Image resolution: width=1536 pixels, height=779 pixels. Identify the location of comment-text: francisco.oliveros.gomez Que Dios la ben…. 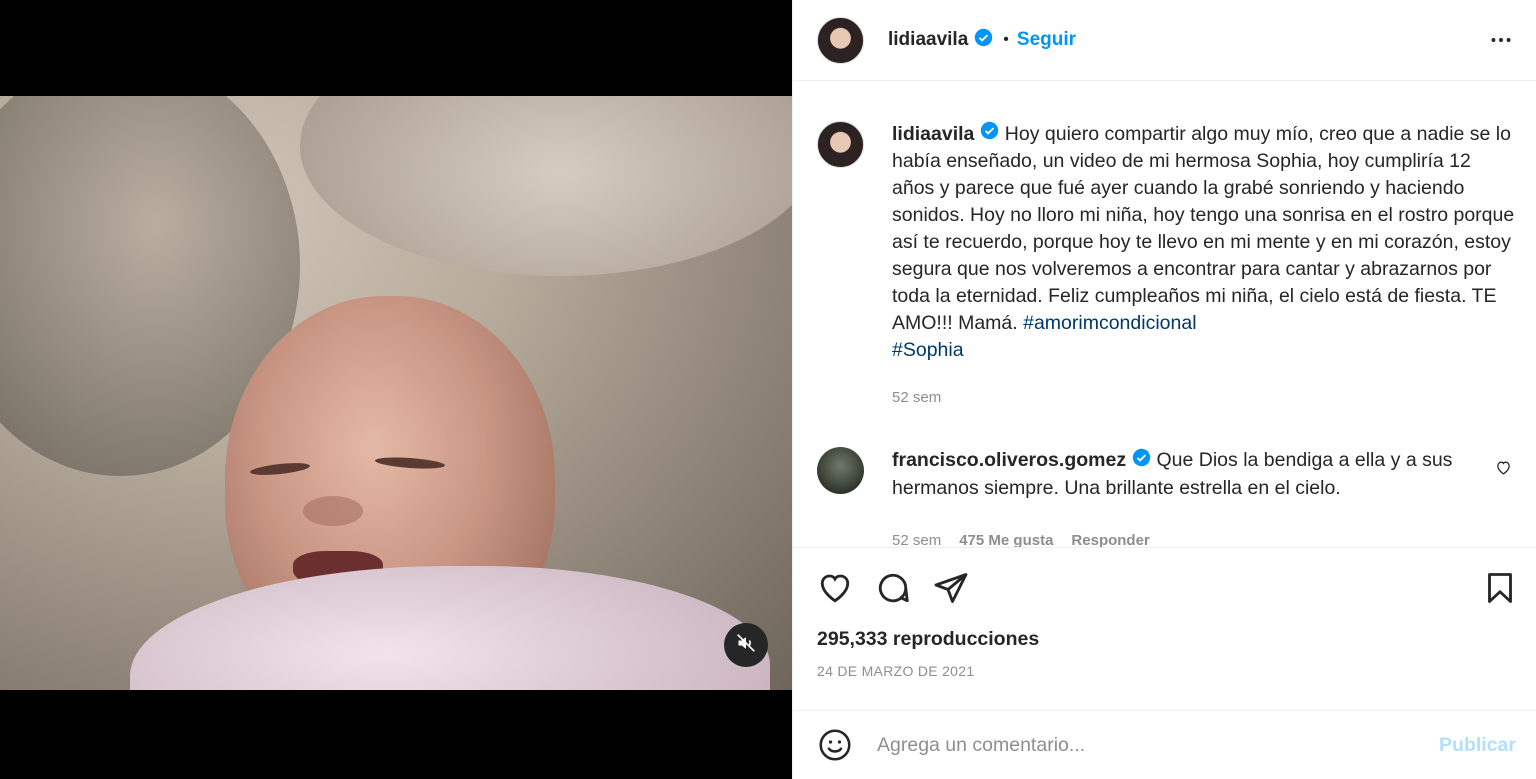
(1192, 474).